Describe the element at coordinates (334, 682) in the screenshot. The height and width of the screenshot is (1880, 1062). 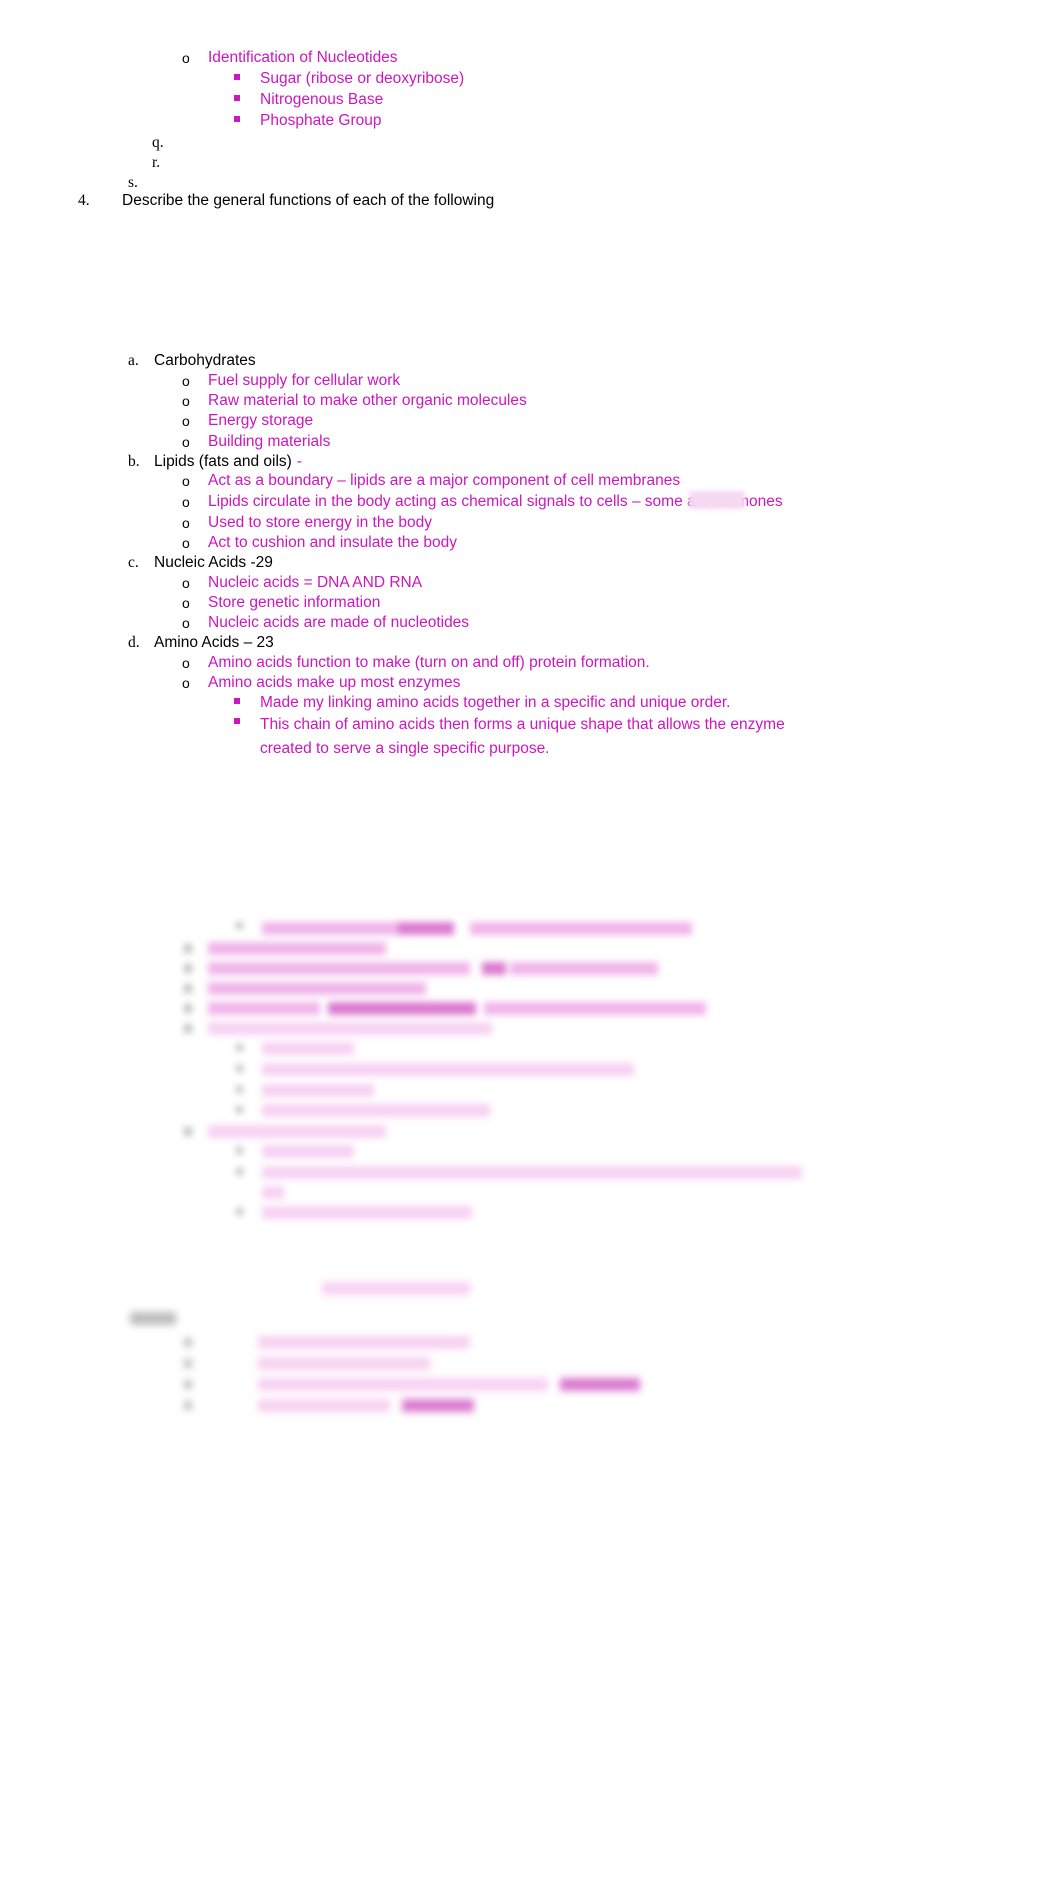
I see `list-item-label: Amino acids make up most enzymes` at that location.